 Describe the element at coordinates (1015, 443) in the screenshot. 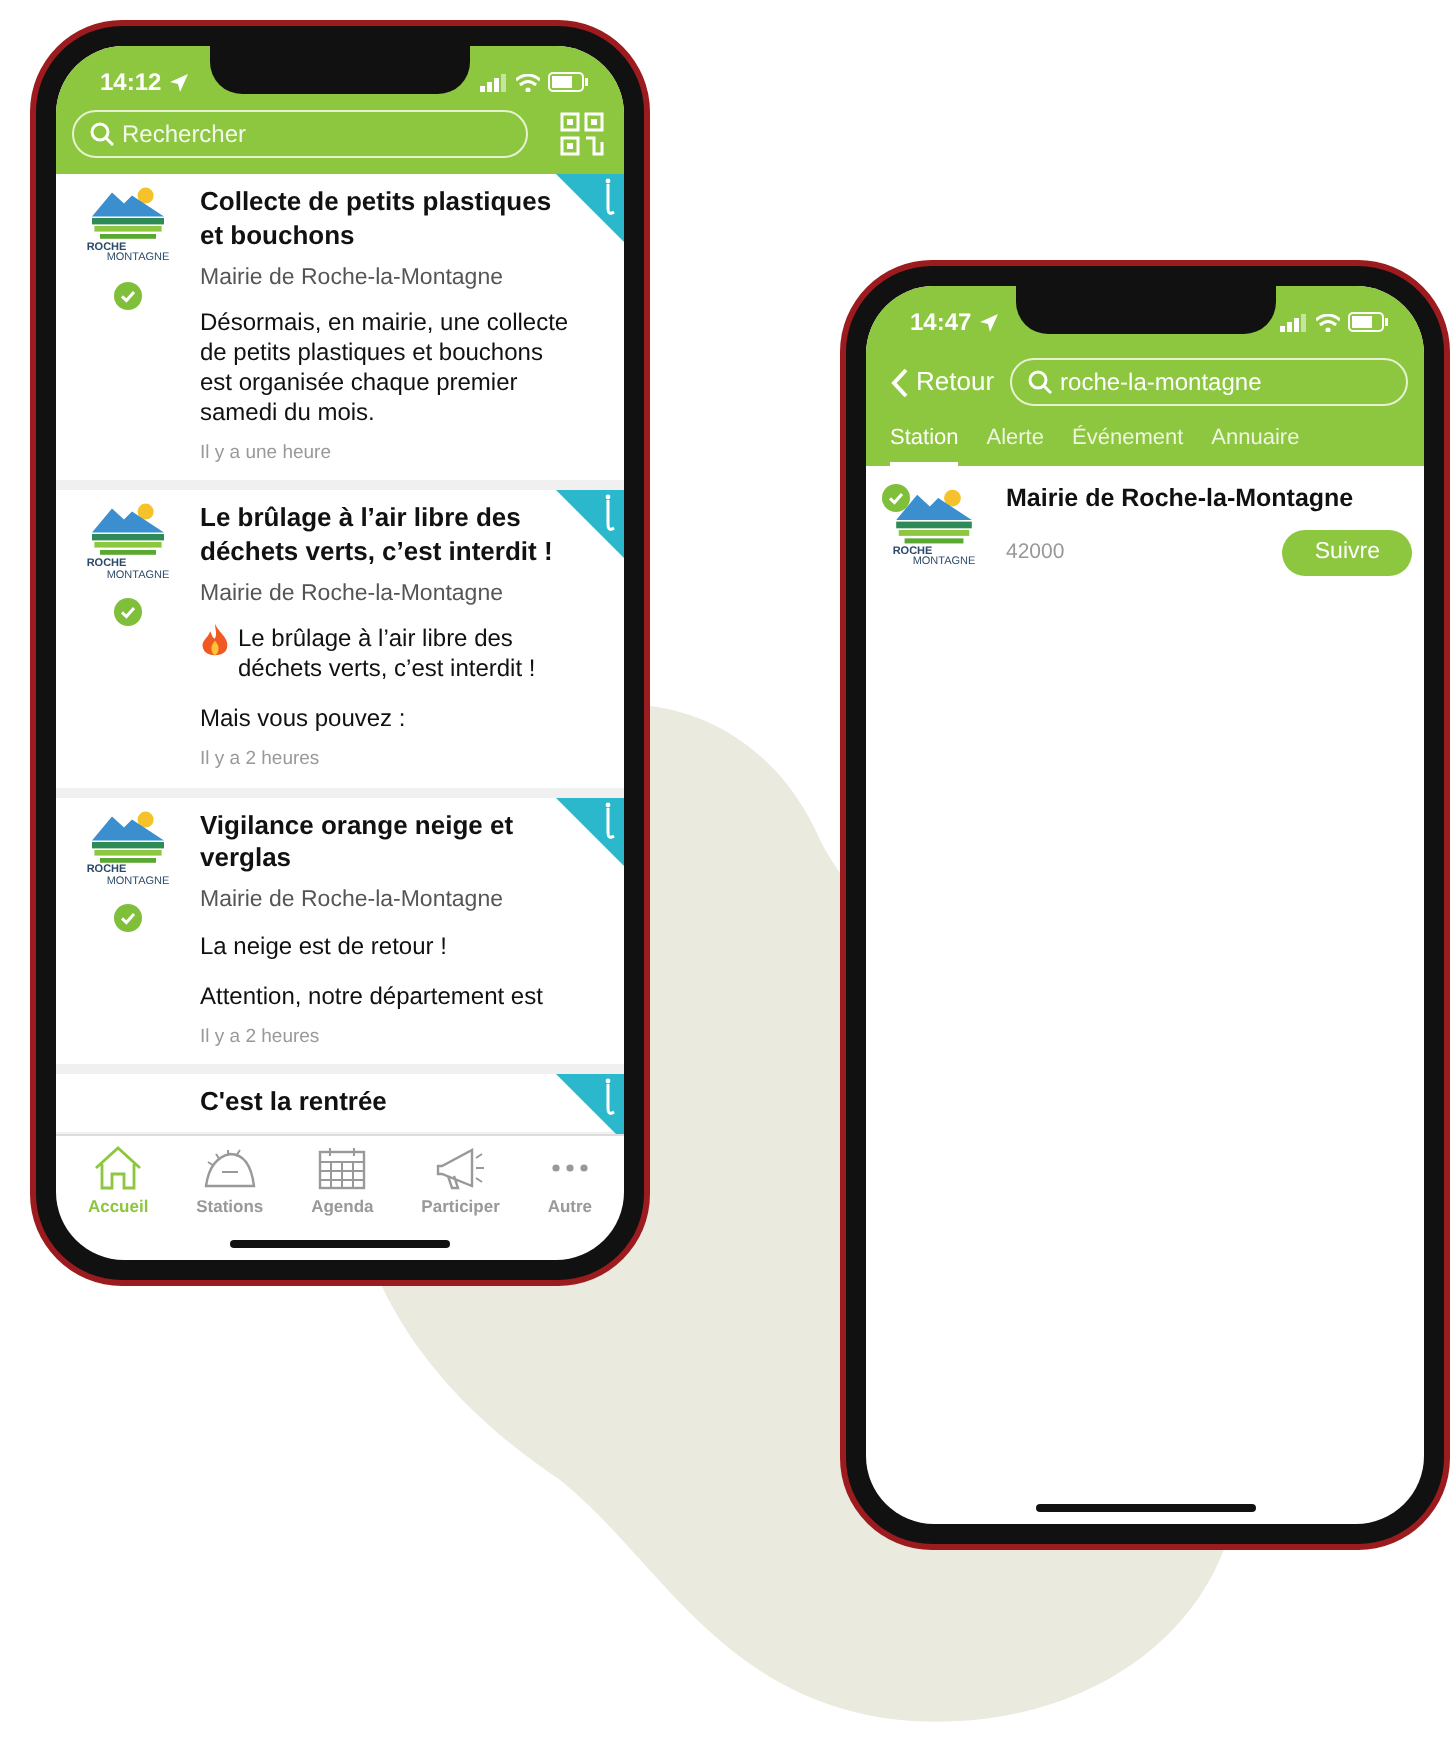

I see `search-tab: Alerte` at that location.